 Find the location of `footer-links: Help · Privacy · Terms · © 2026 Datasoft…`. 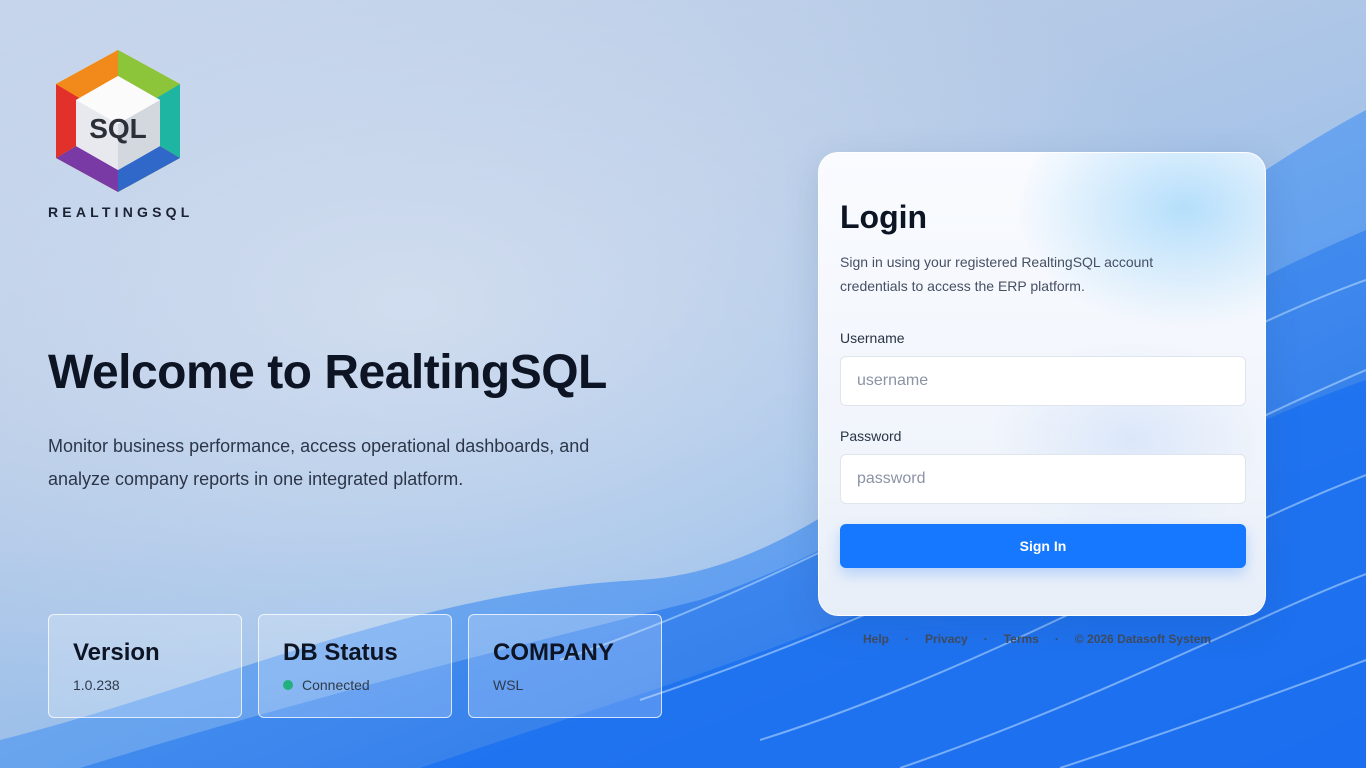

footer-links: Help · Privacy · Terms · © 2026 Datasoft… is located at coordinates (1037, 639).